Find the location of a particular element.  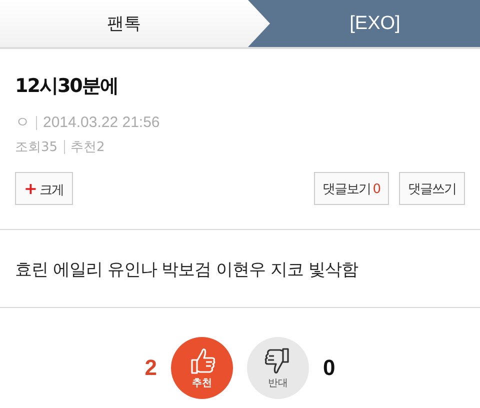

write-comment-button: 댓글쓰기 is located at coordinates (432, 188).